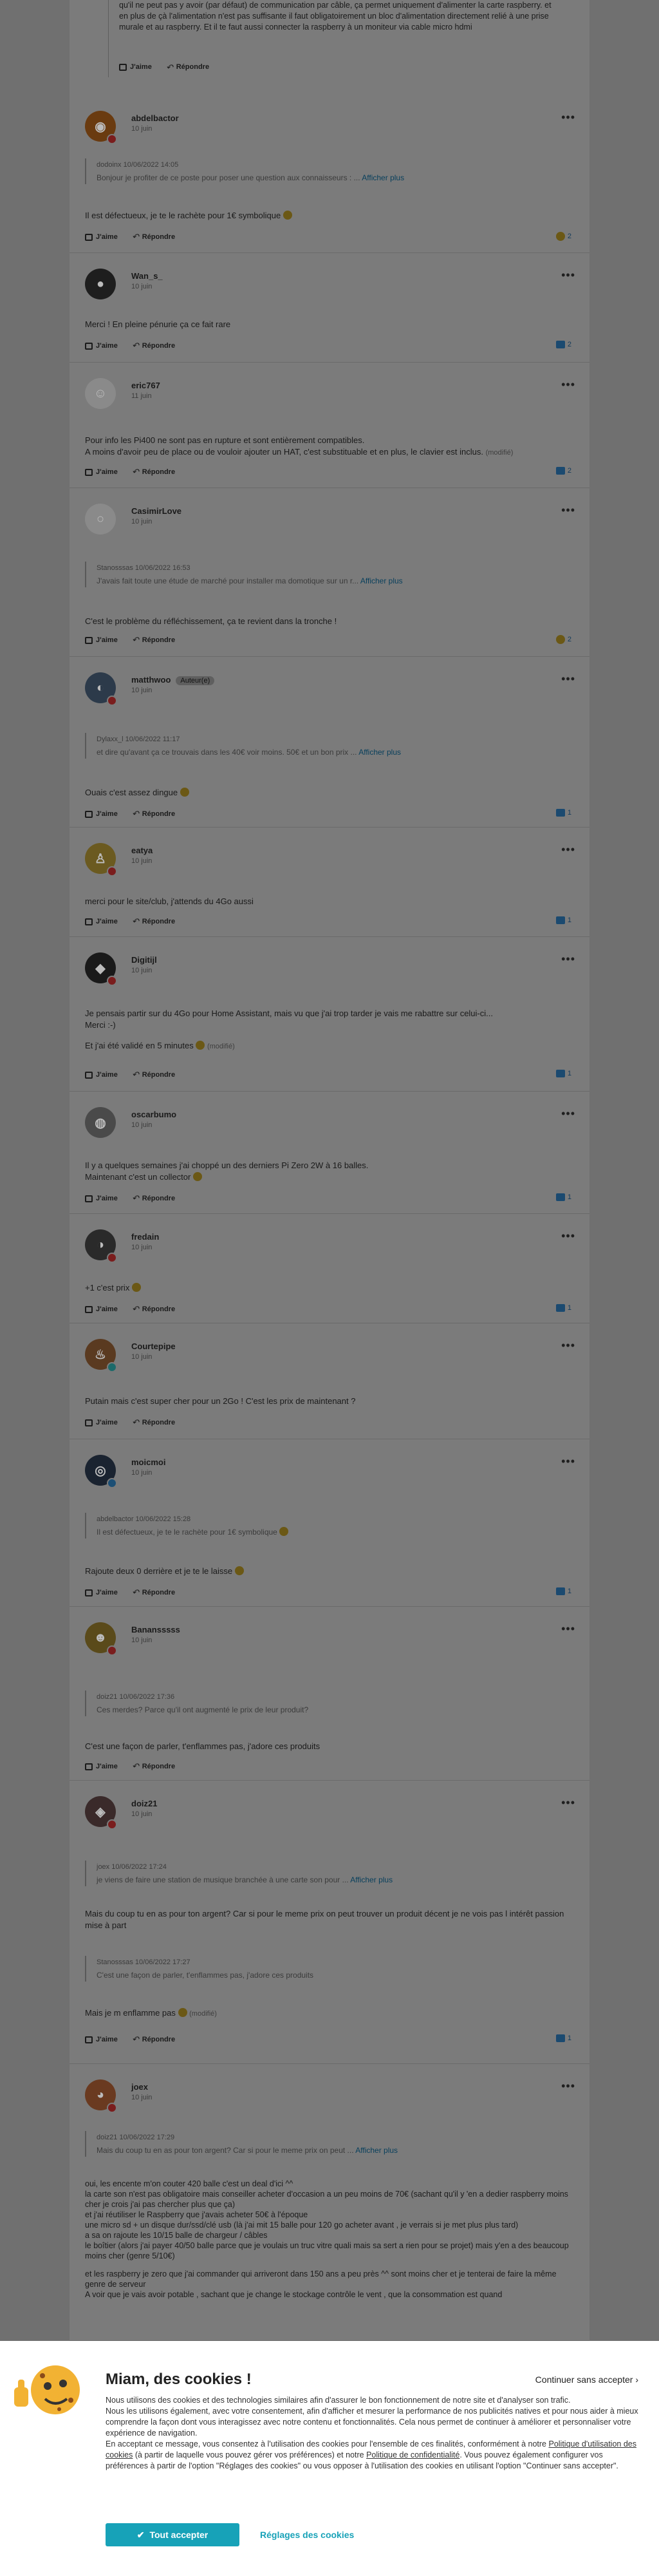 The image size is (659, 2576). Describe the element at coordinates (412, 2454) in the screenshot. I see `privacy-policy-link: Politique de confidentialité` at that location.